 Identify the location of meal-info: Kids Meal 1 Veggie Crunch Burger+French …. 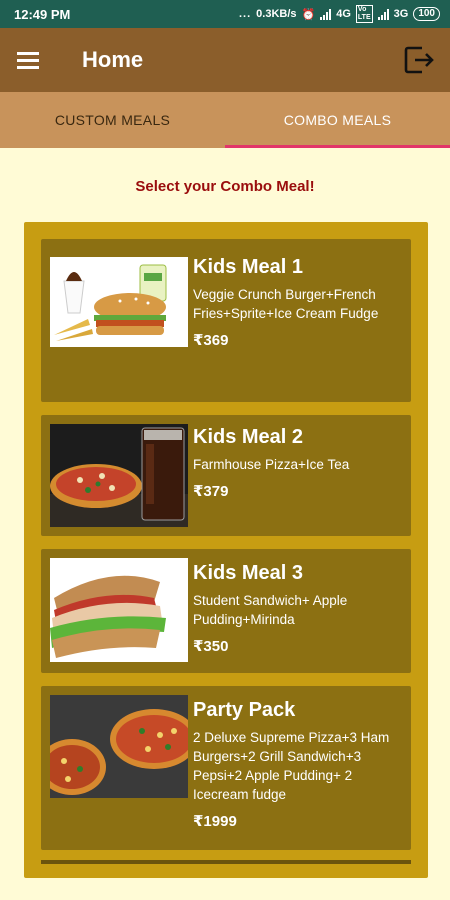
(298, 302).